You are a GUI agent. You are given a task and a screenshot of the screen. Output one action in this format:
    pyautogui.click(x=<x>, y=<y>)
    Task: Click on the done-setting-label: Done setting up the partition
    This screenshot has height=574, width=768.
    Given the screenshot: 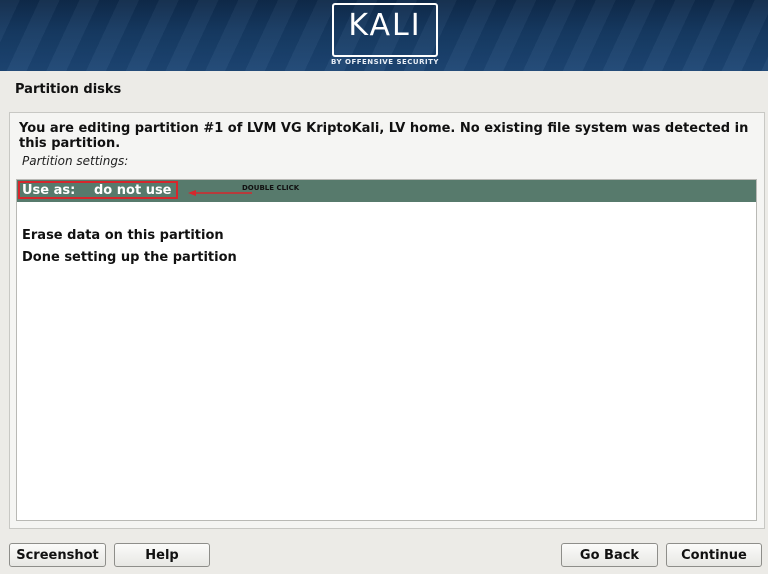 What is the action you would take?
    pyautogui.click(x=129, y=257)
    